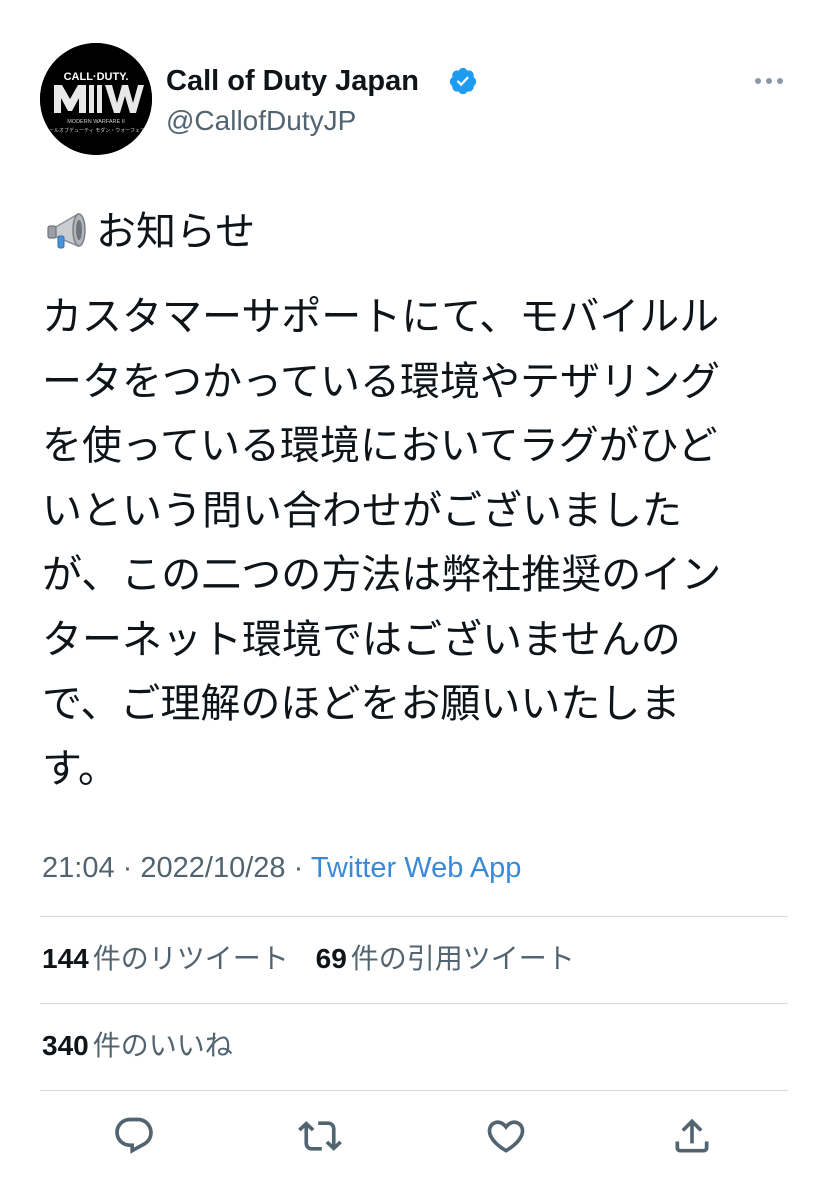 The height and width of the screenshot is (1179, 828). What do you see at coordinates (380, 446) in the screenshot?
I see `tweet-body-line: を使っている環境においてラグがひど` at bounding box center [380, 446].